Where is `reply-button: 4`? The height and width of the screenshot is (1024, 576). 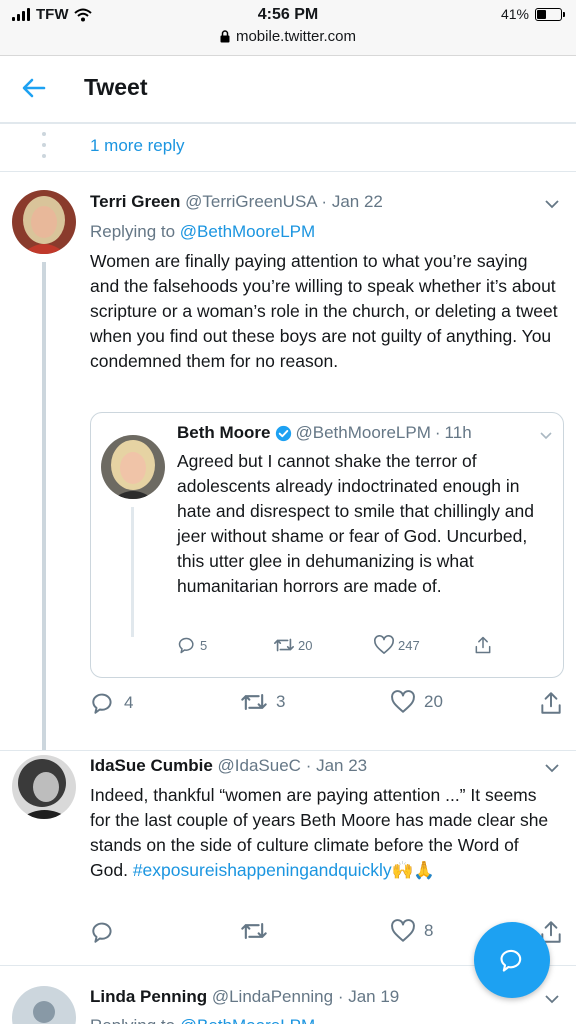
reply-button: 4 is located at coordinates (111, 703).